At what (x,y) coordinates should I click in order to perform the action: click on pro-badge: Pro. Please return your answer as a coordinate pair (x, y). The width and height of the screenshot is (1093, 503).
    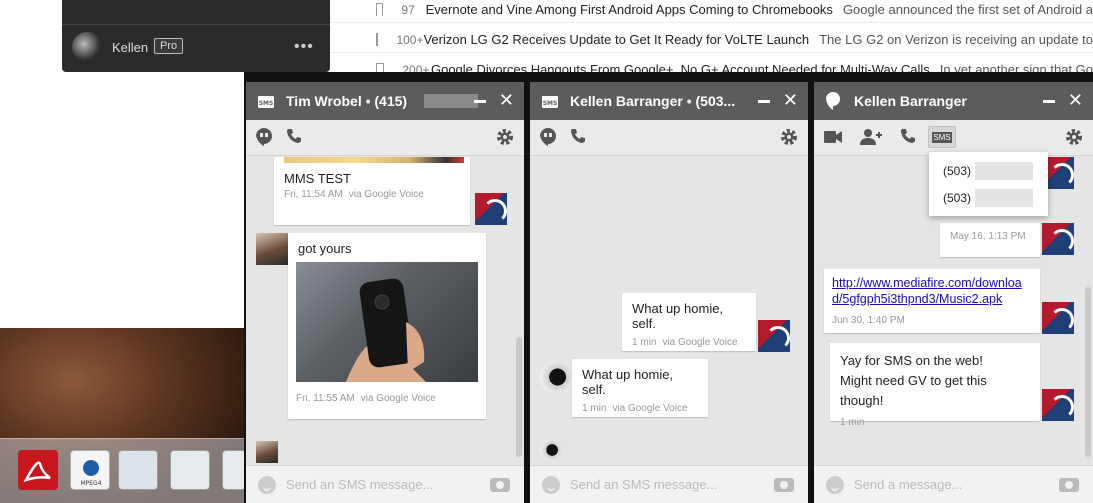
    Looking at the image, I should click on (169, 46).